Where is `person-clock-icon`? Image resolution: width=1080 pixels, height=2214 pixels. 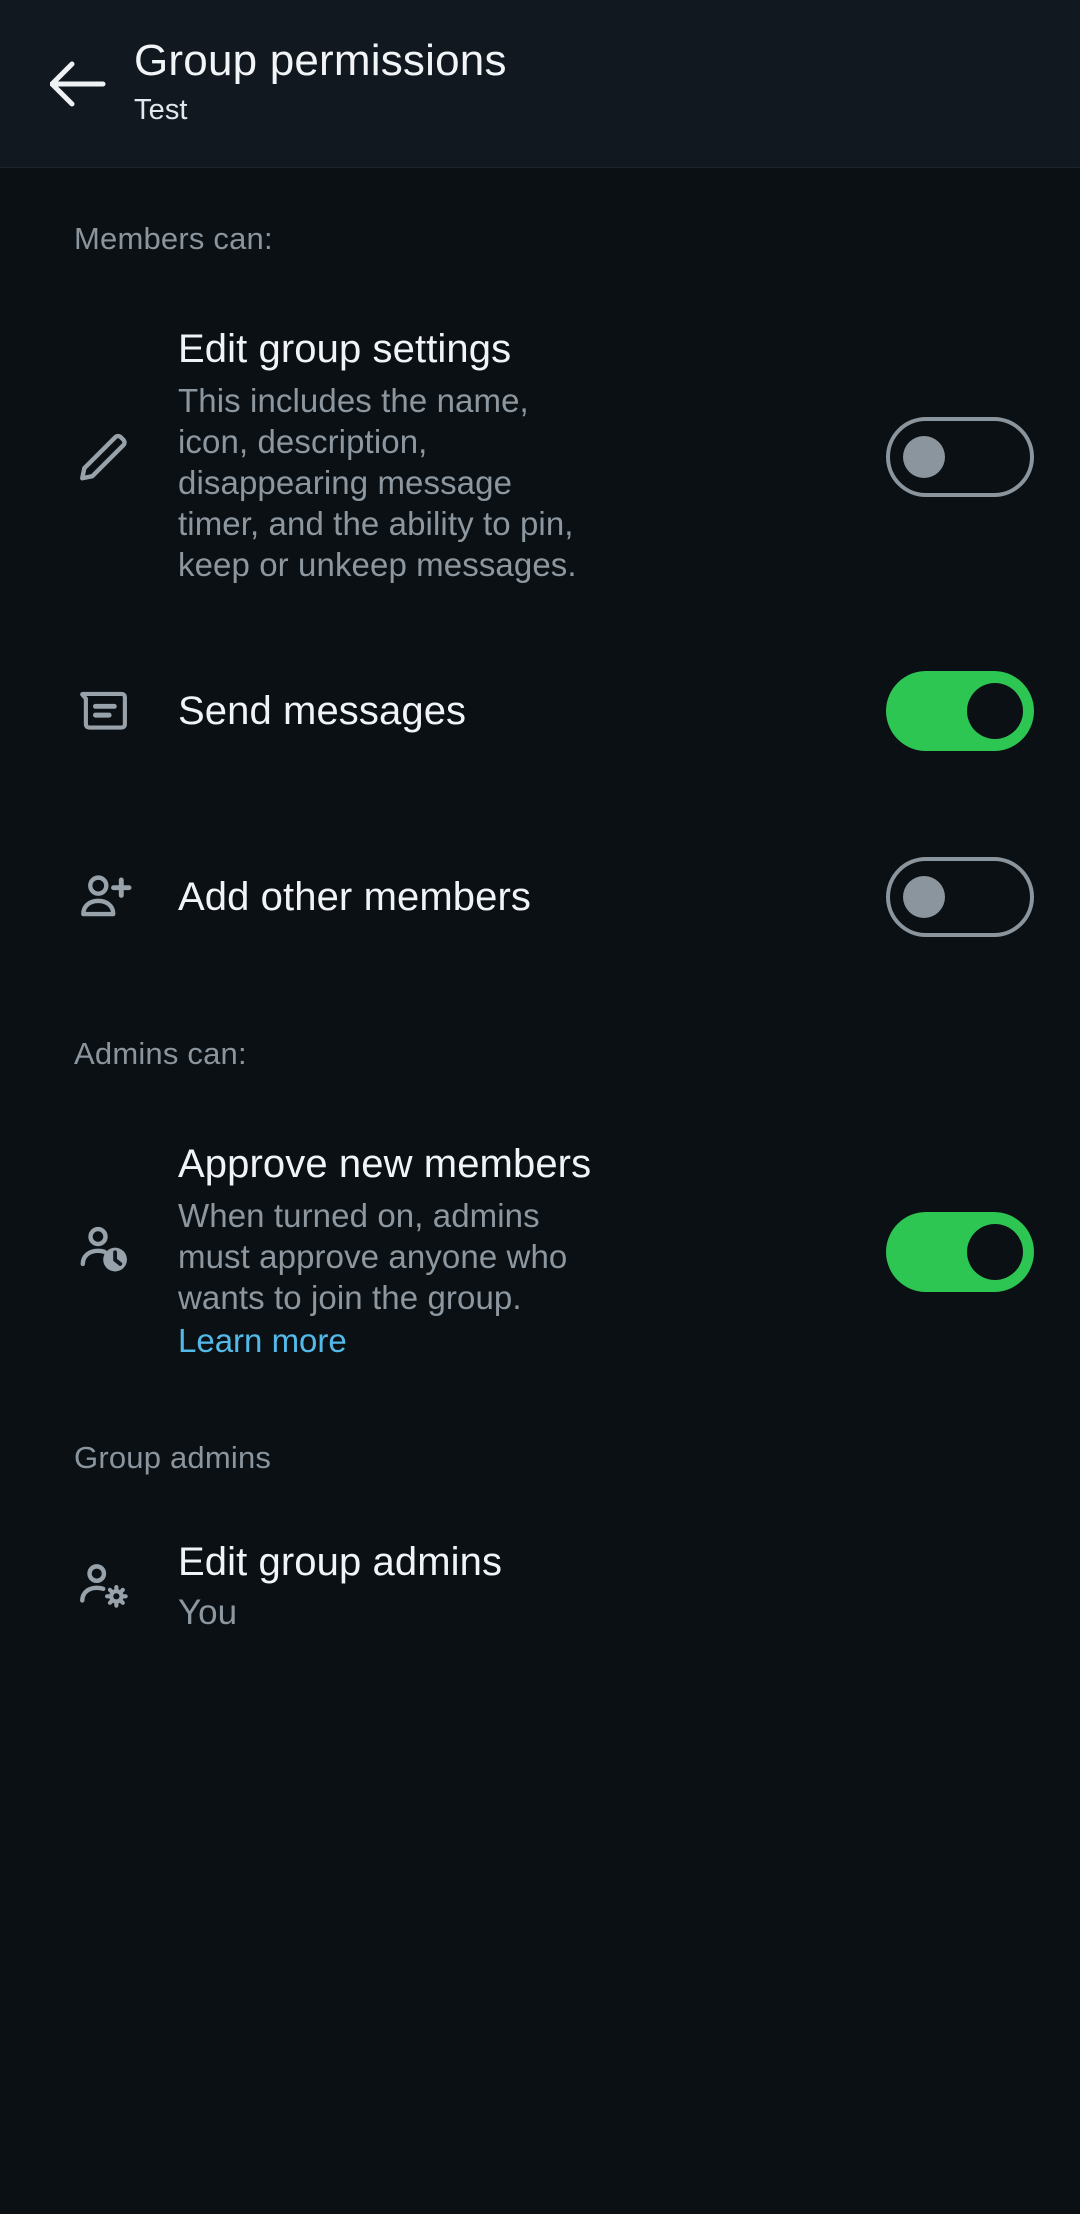 person-clock-icon is located at coordinates (106, 1250).